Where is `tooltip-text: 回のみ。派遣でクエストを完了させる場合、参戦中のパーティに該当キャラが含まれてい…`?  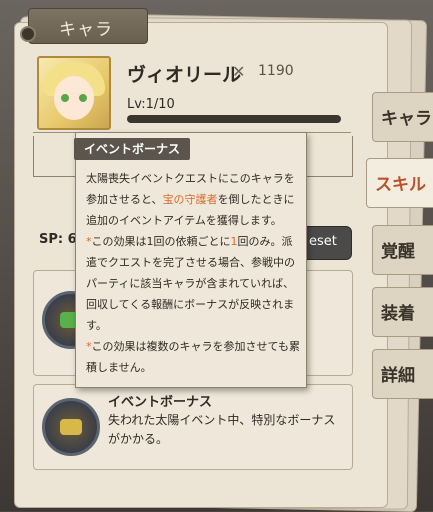 tooltip-text: 回のみ。派遣でクエストを完了させる場合、参戦中のパーティに該当キャラが含まれてい… is located at coordinates (190, 283).